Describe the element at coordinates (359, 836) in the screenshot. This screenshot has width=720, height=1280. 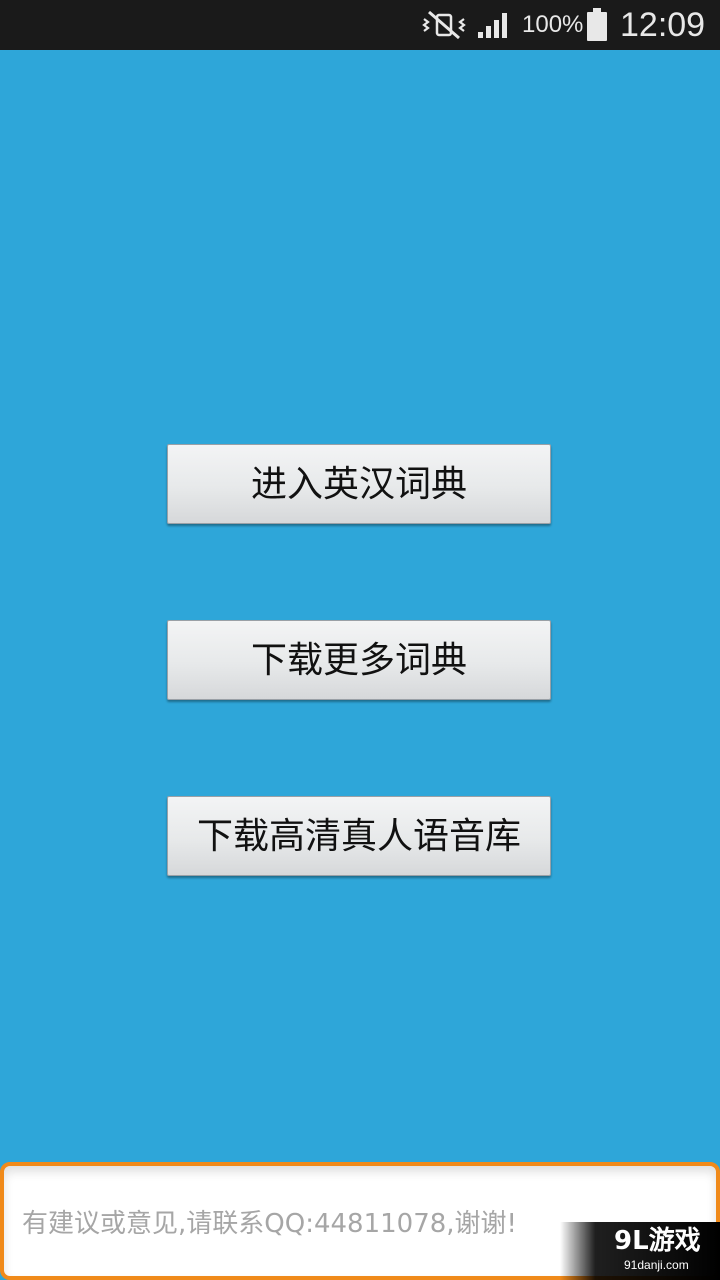
I see `download-voice-library-button: 下载高清真人语音库` at that location.